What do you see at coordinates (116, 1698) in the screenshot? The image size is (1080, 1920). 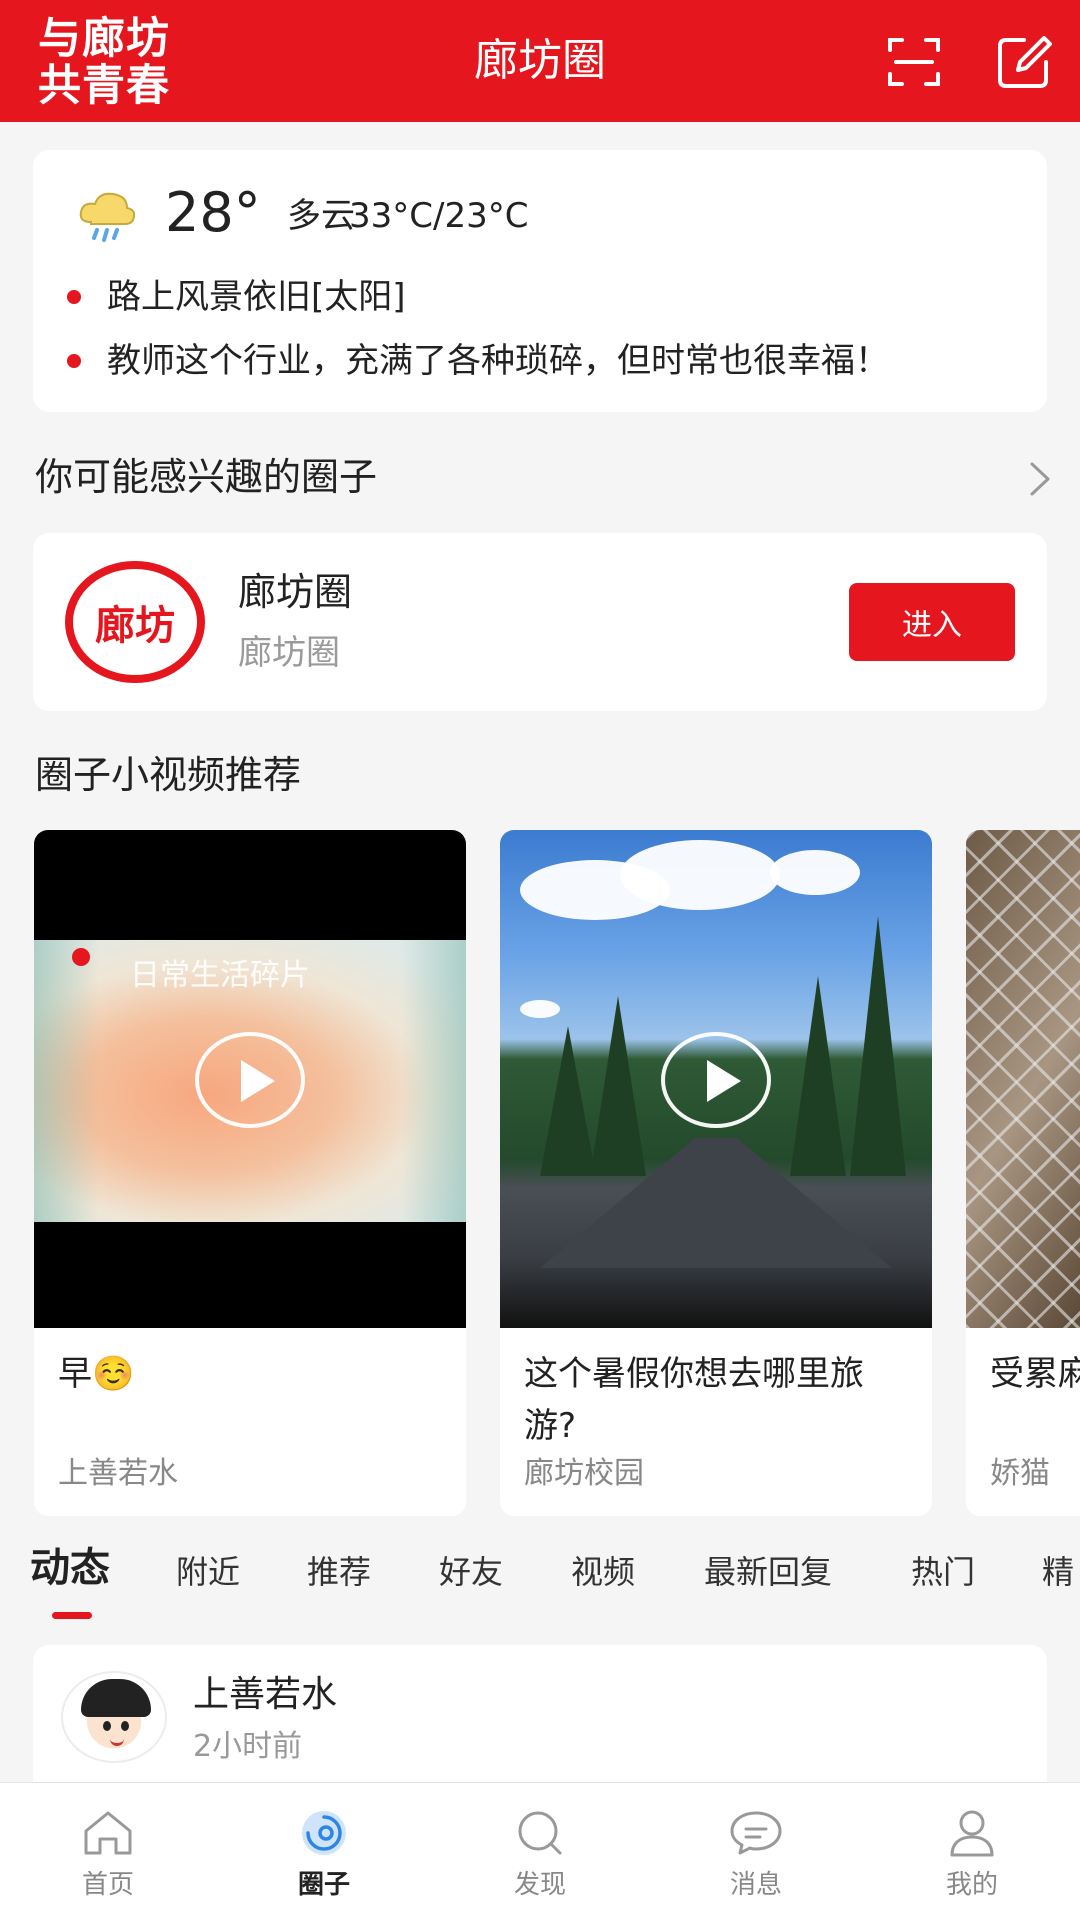 I see `avatar-hair` at bounding box center [116, 1698].